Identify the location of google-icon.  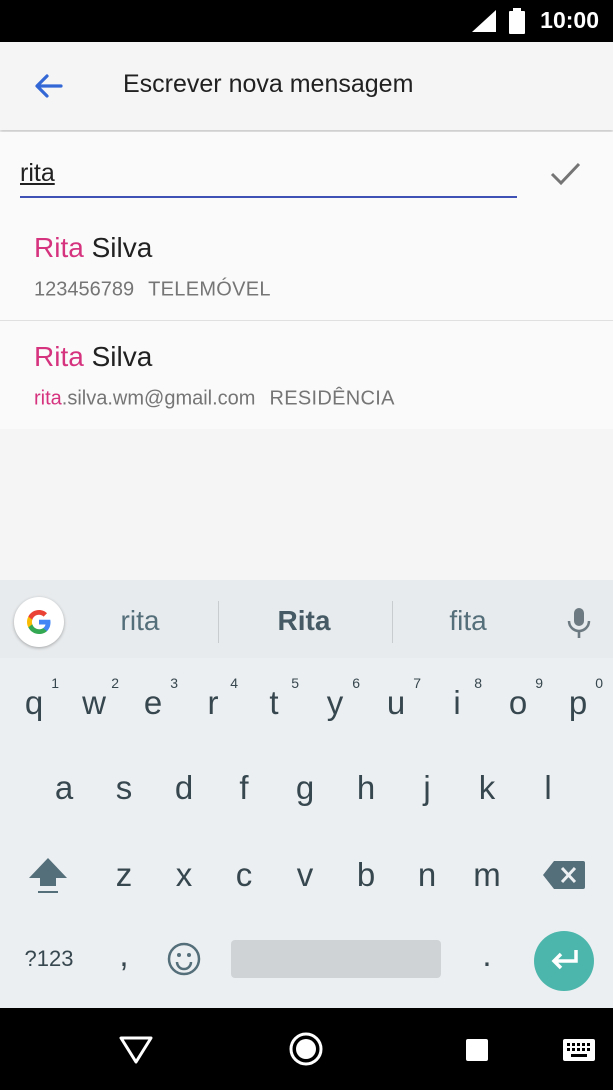
(39, 622).